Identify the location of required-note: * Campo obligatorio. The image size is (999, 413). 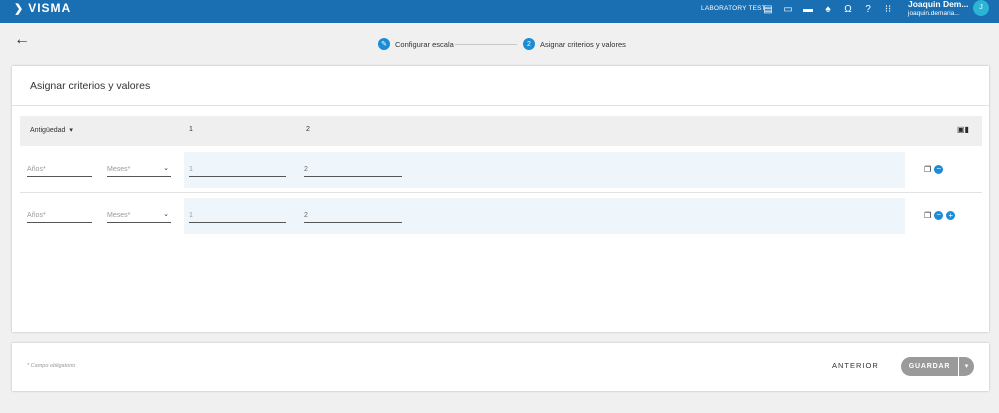
(51, 366).